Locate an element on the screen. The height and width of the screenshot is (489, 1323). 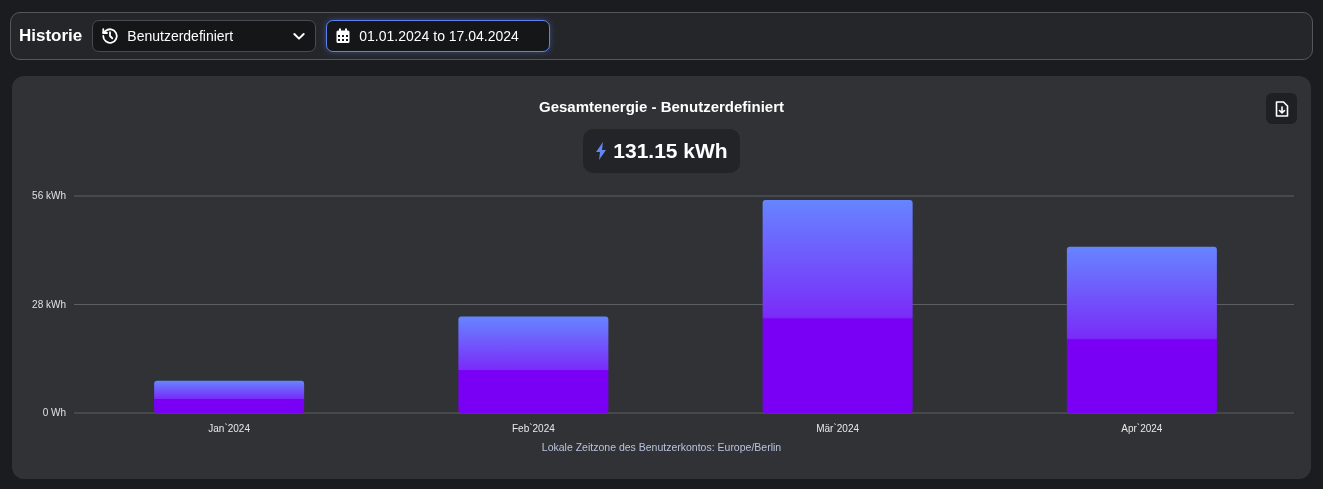
lightning-icon is located at coordinates (601, 151).